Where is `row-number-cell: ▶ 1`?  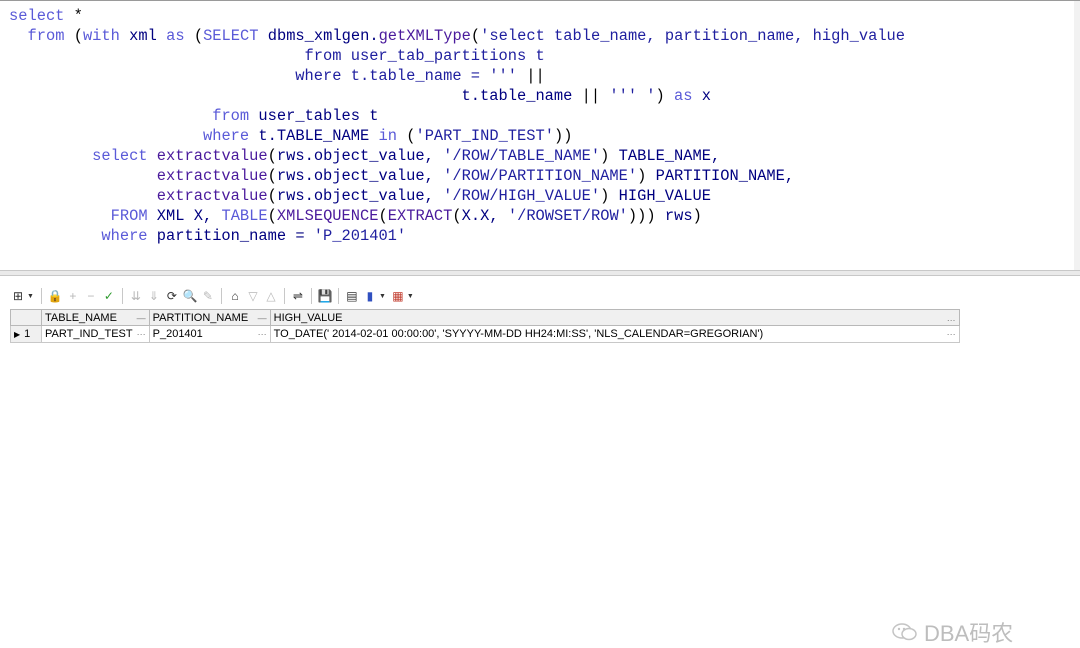 row-number-cell: ▶ 1 is located at coordinates (26, 334).